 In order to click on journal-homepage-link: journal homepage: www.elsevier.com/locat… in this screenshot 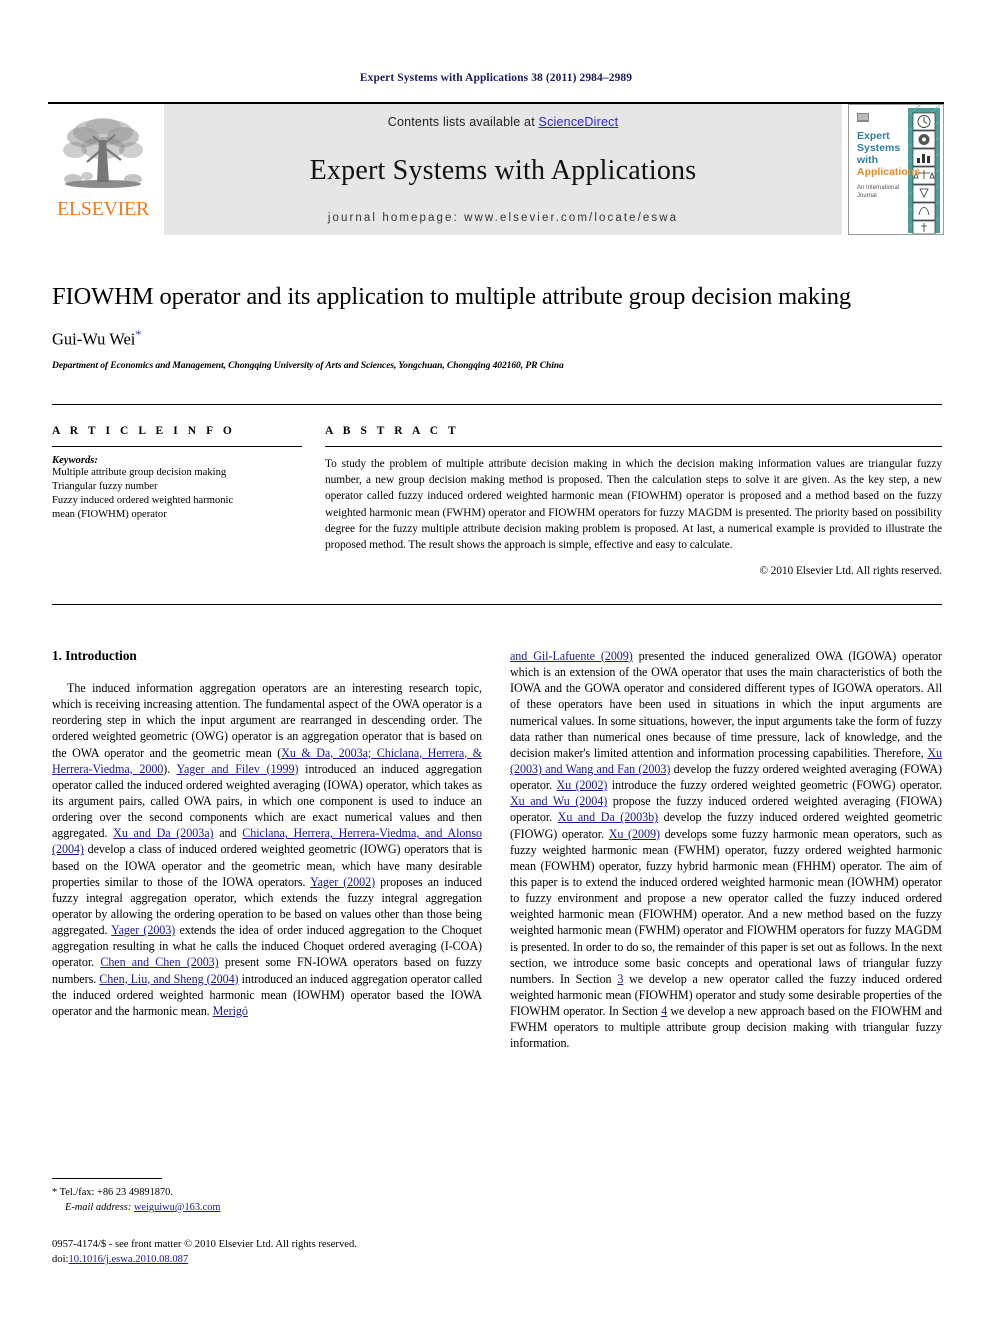, I will do `click(503, 218)`.